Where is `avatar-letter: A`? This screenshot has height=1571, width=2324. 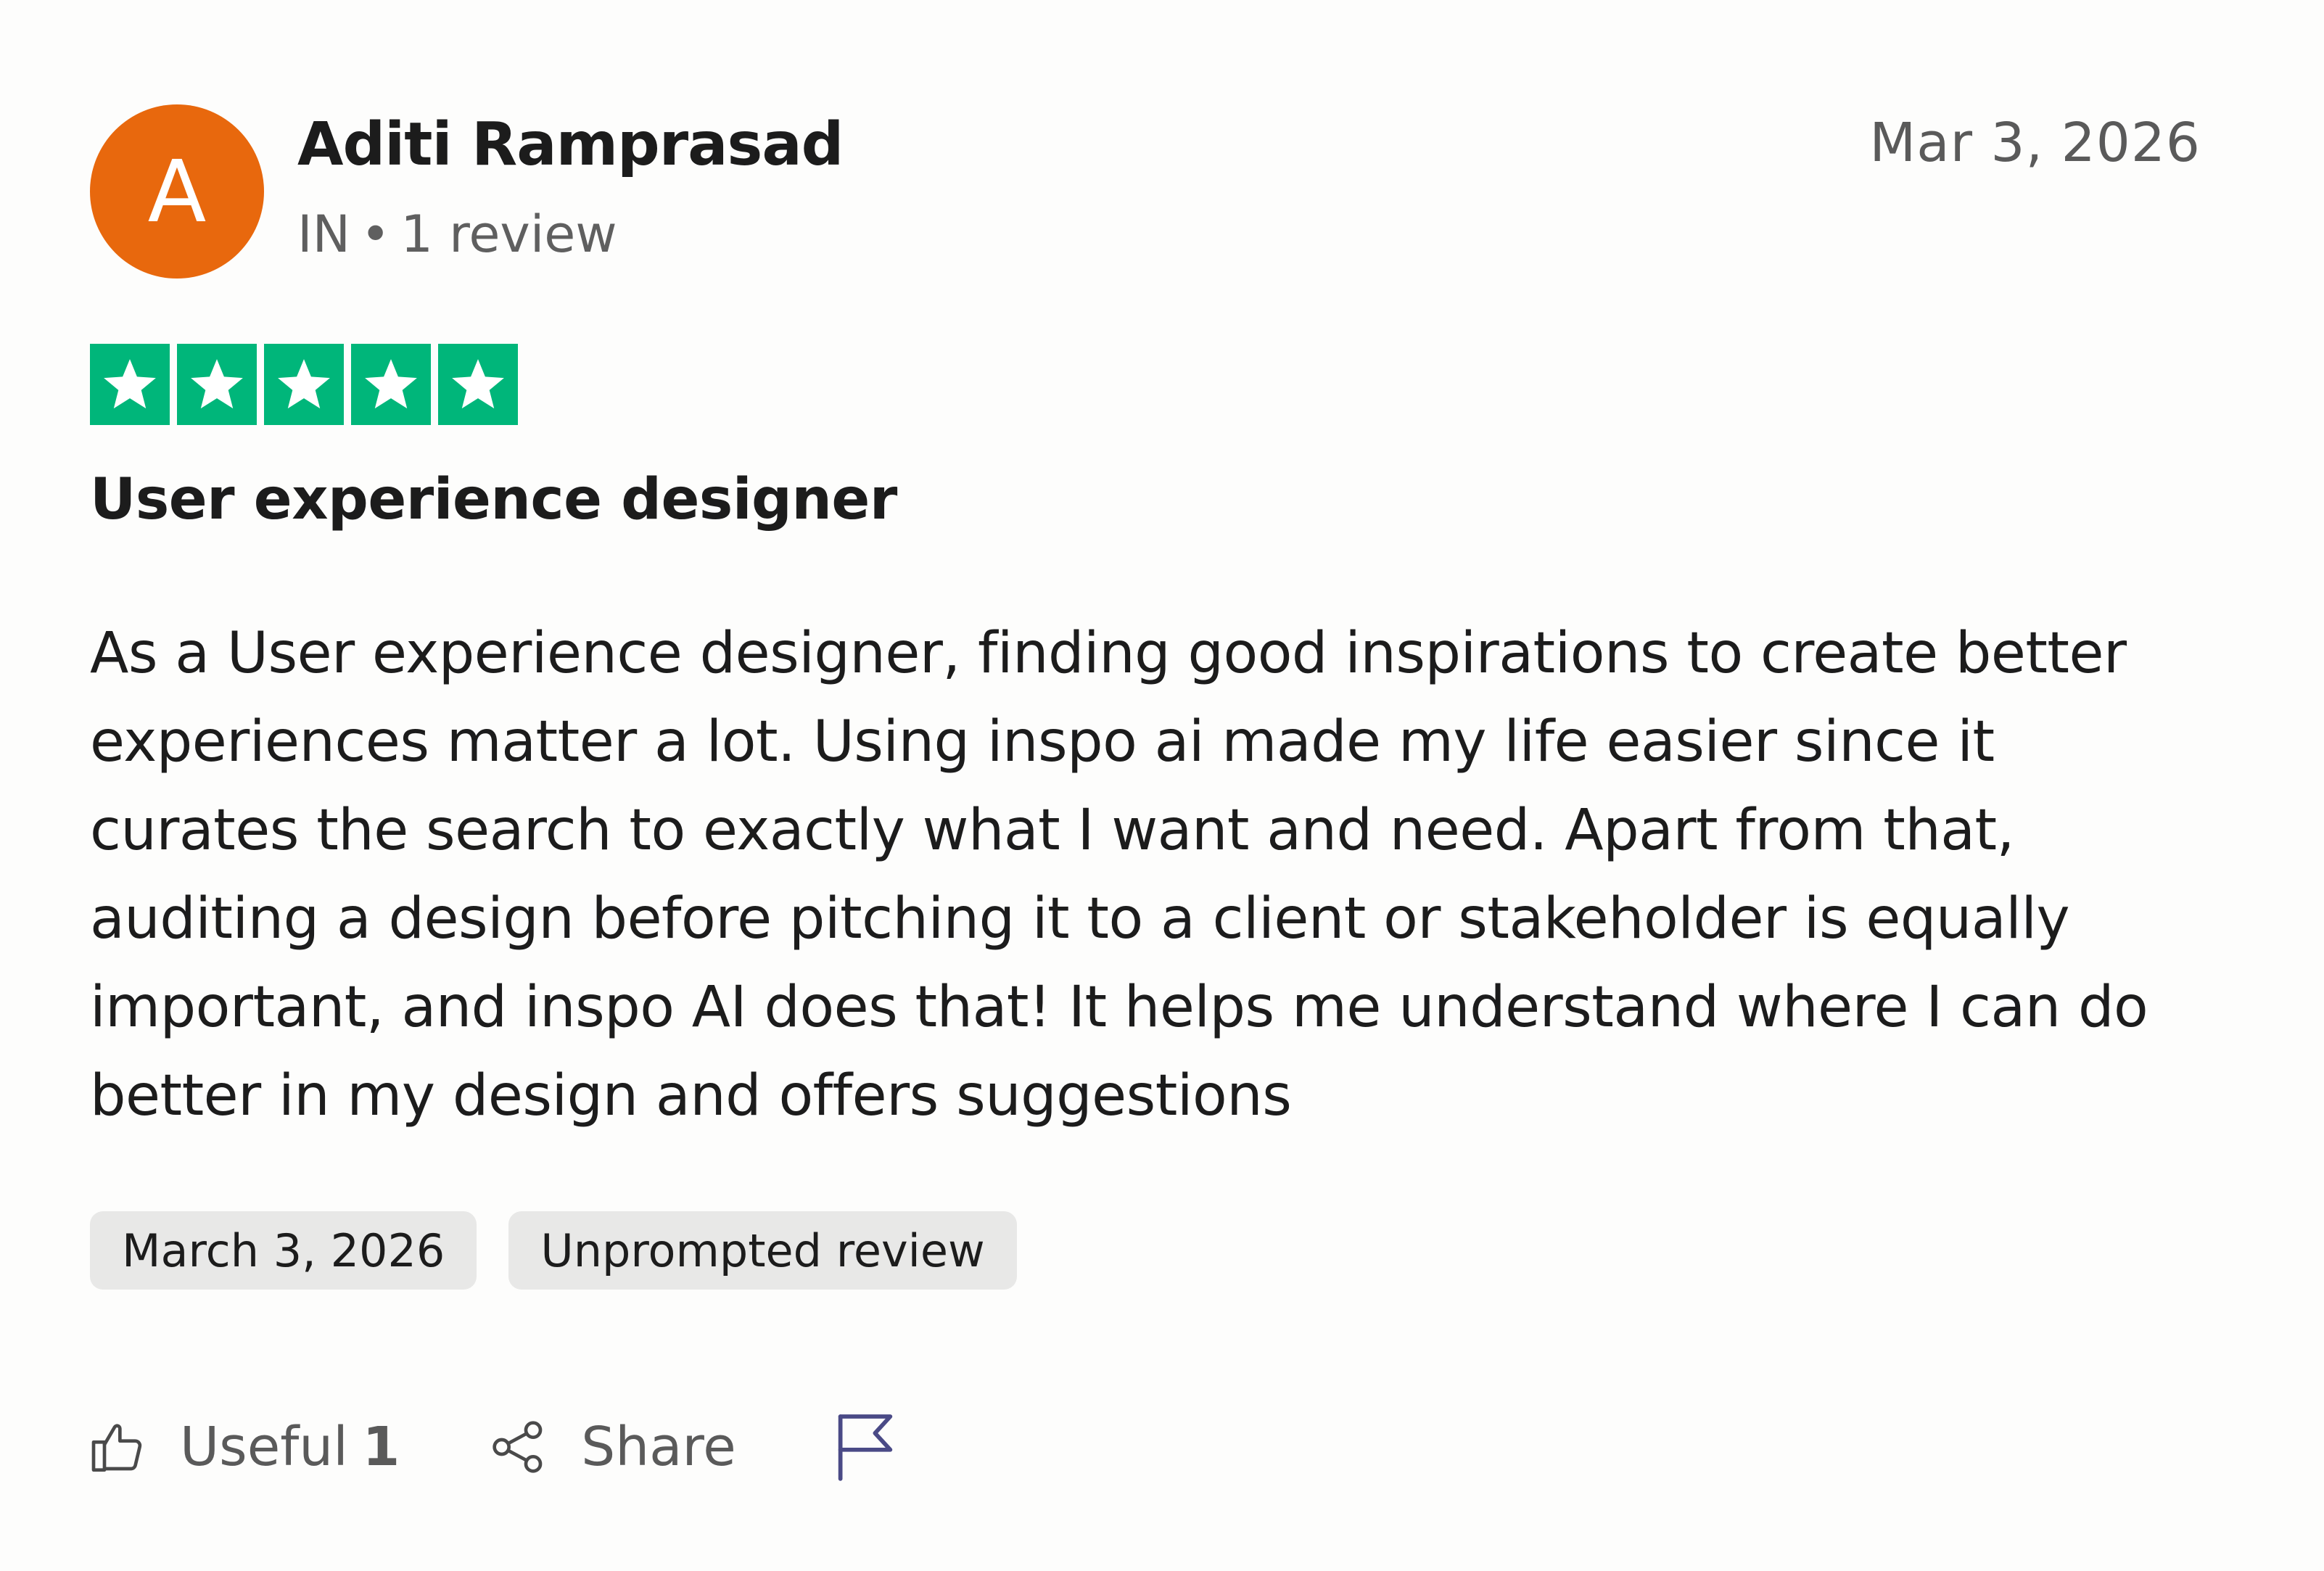
avatar-letter: A is located at coordinates (177, 191).